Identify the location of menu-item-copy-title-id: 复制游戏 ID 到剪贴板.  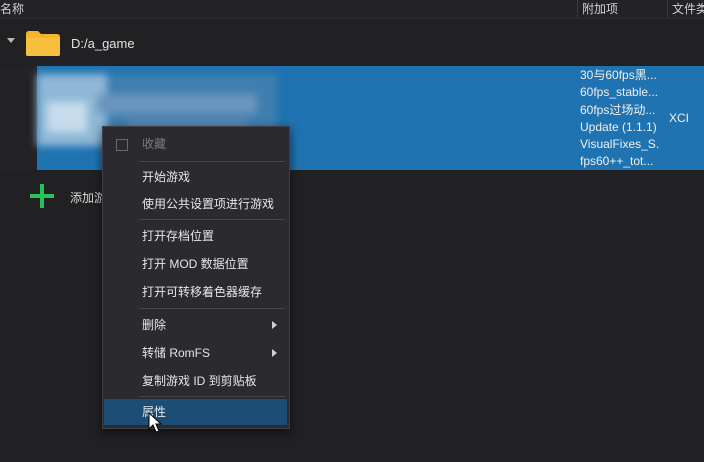
(196, 381).